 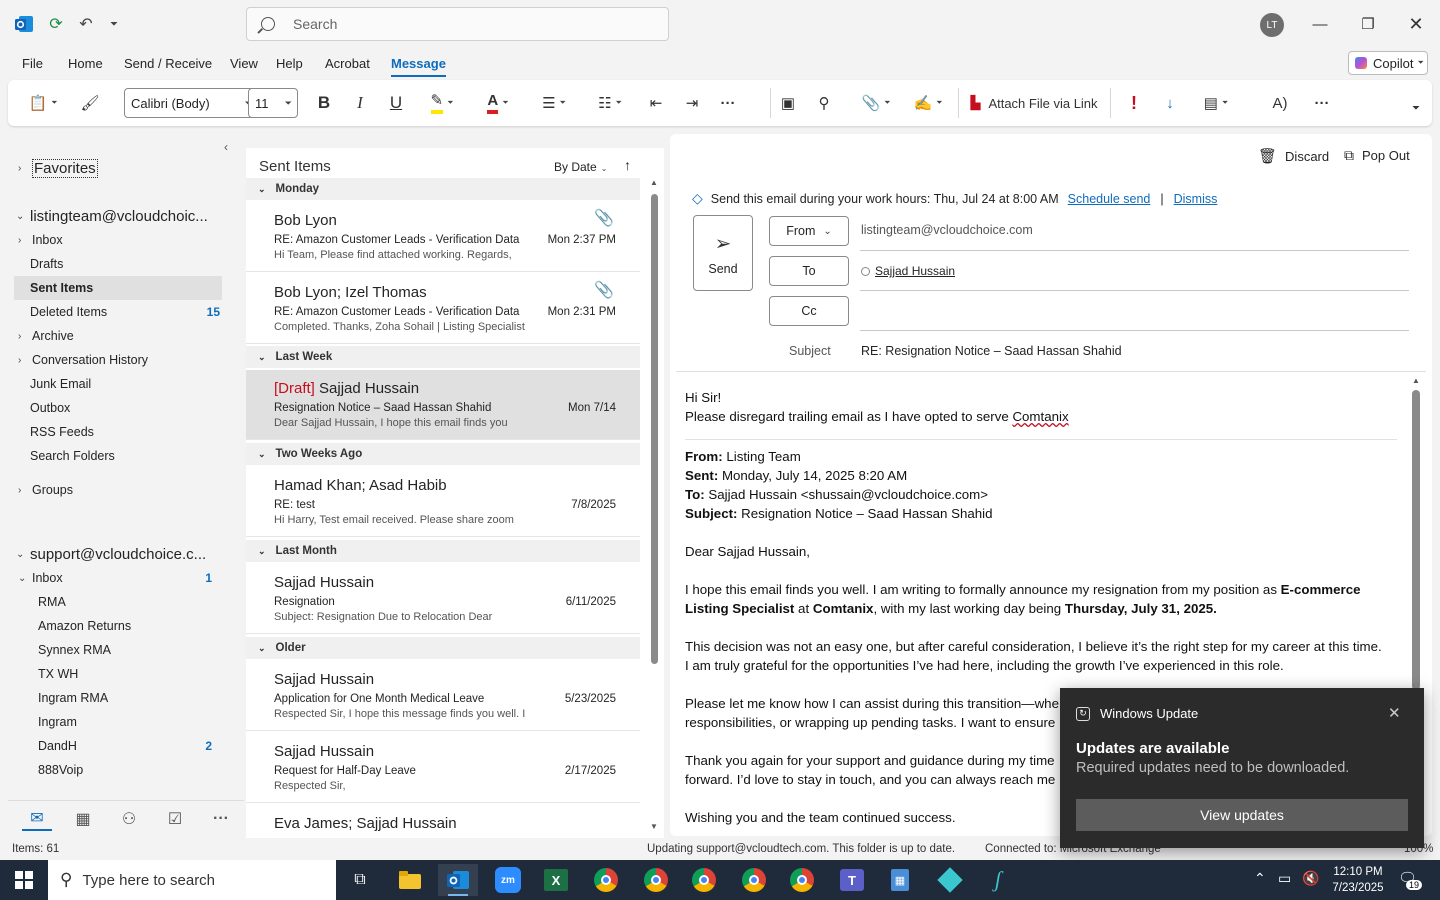 I want to click on more-apps-icon: ···, so click(x=221, y=819).